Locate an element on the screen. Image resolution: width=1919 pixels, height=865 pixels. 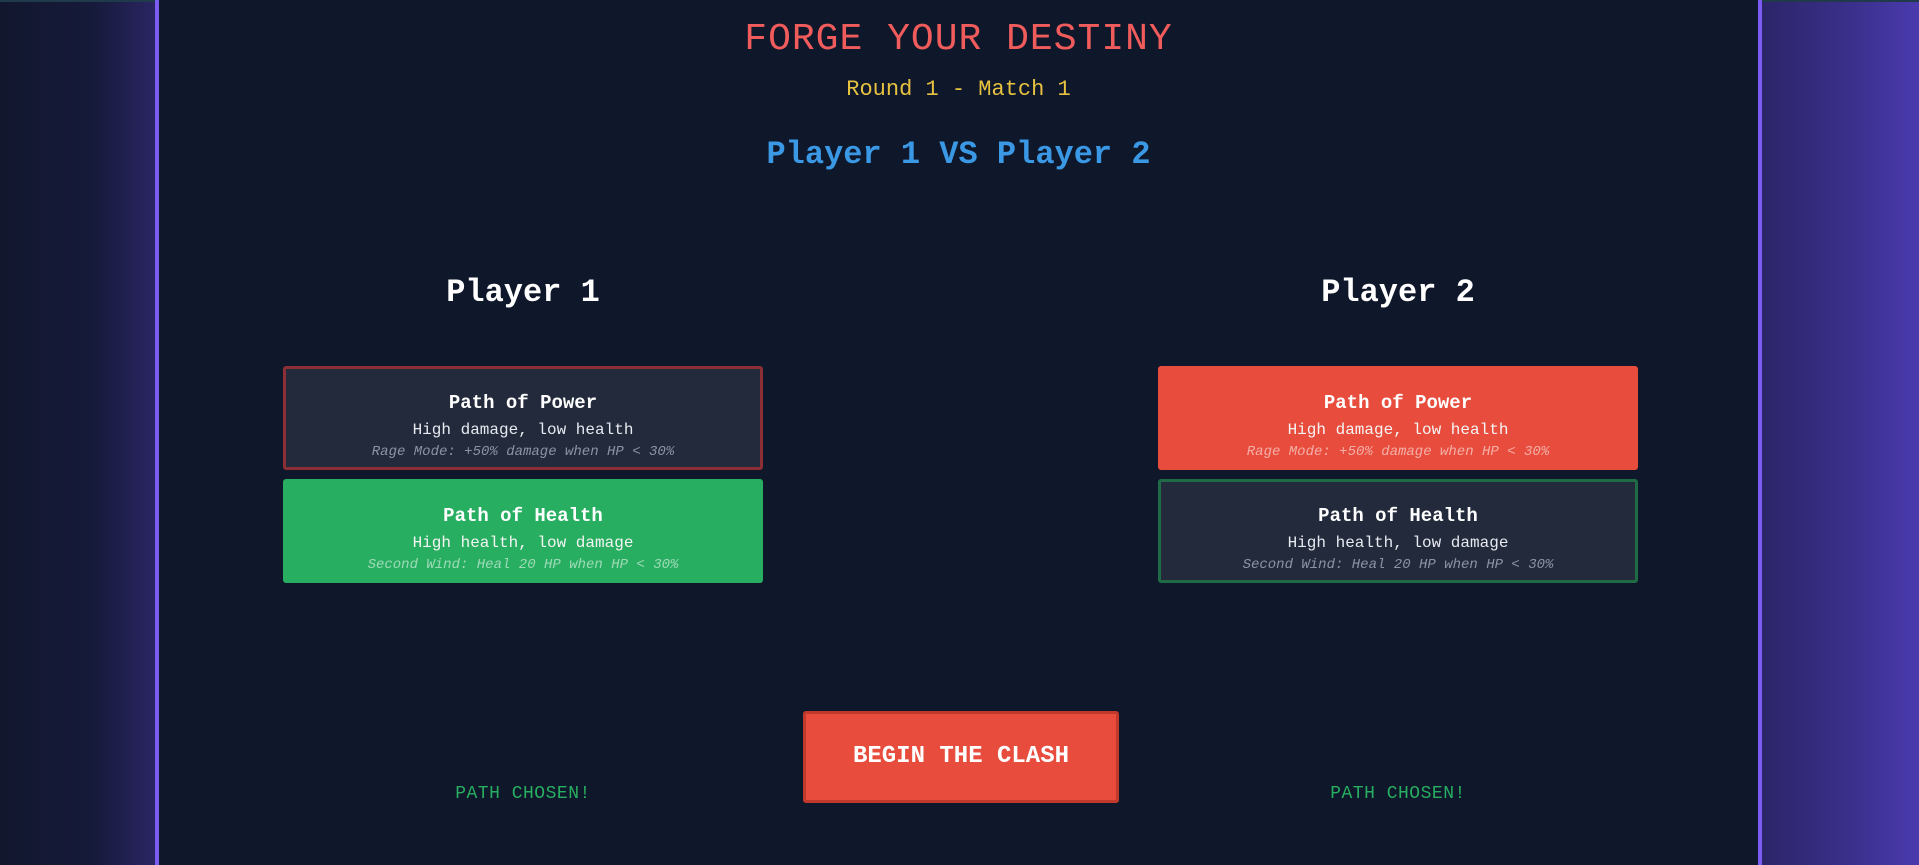
right-border-glow is located at coordinates (1760, 432).